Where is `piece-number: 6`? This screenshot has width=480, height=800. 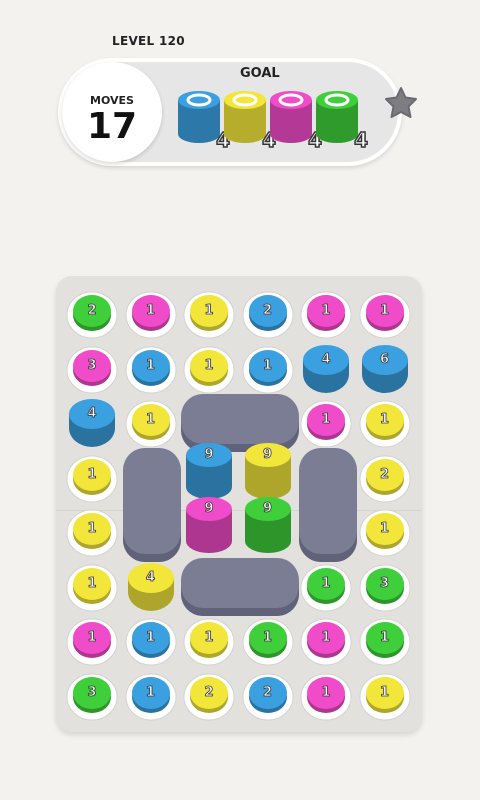 piece-number: 6 is located at coordinates (384, 359).